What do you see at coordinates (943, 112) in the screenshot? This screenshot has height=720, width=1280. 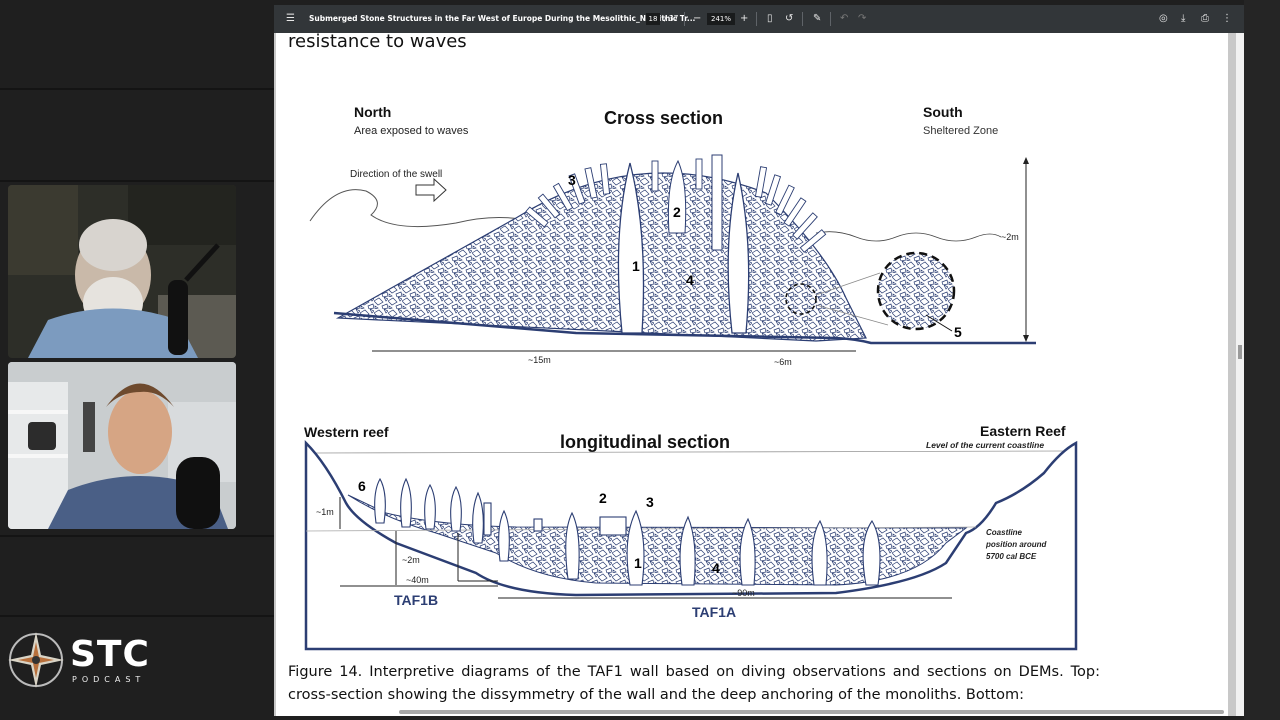 I see `south-label: South` at bounding box center [943, 112].